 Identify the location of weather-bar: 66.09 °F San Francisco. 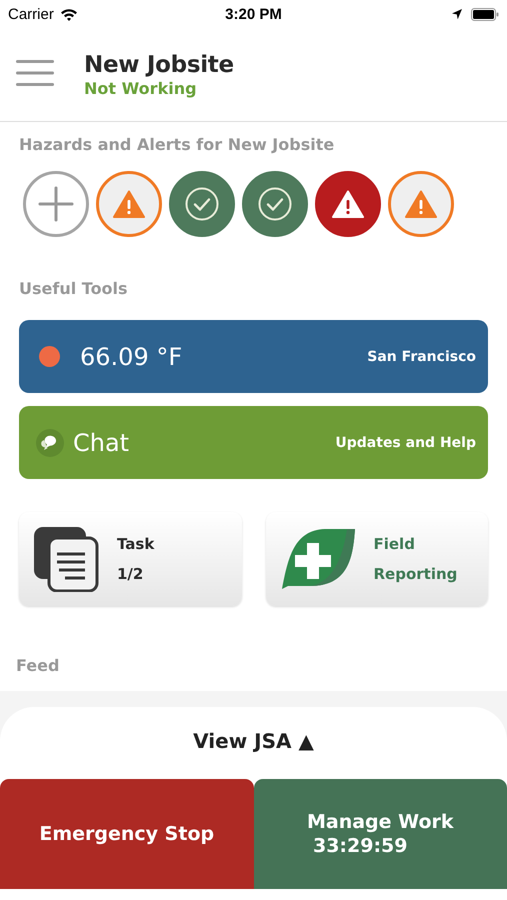
(253, 356).